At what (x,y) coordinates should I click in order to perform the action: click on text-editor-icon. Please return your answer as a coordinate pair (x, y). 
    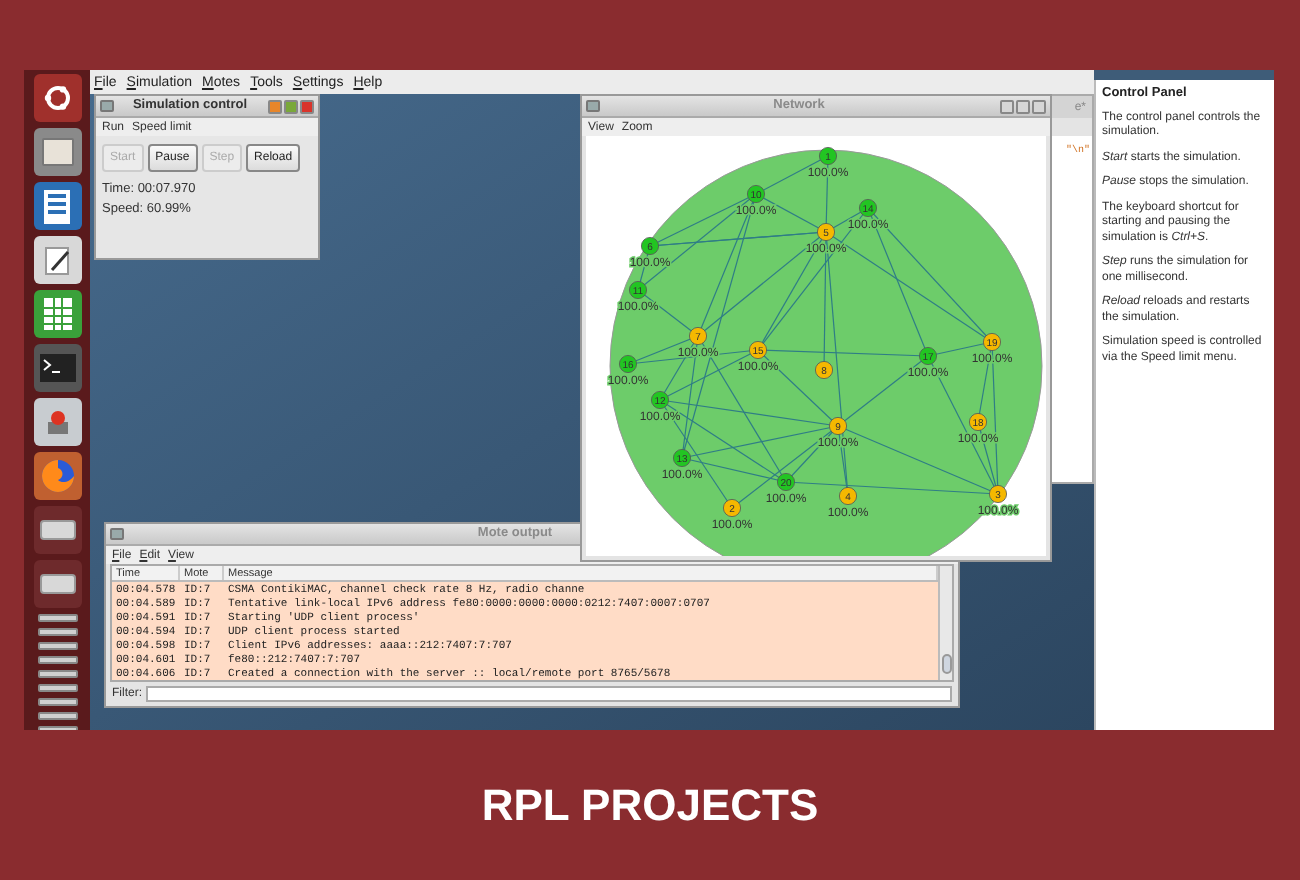
    Looking at the image, I should click on (57, 260).